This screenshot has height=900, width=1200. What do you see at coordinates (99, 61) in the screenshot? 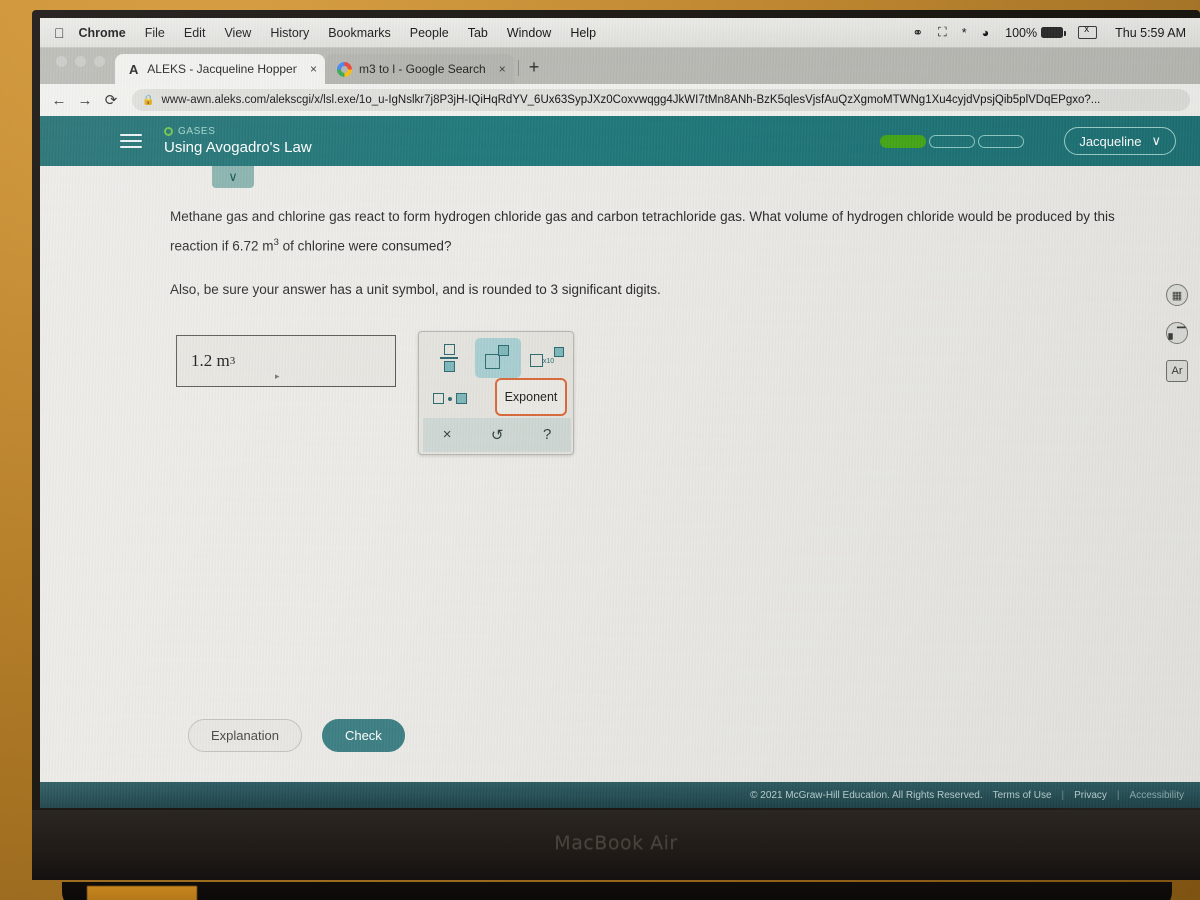
I see `maximize-window-button` at bounding box center [99, 61].